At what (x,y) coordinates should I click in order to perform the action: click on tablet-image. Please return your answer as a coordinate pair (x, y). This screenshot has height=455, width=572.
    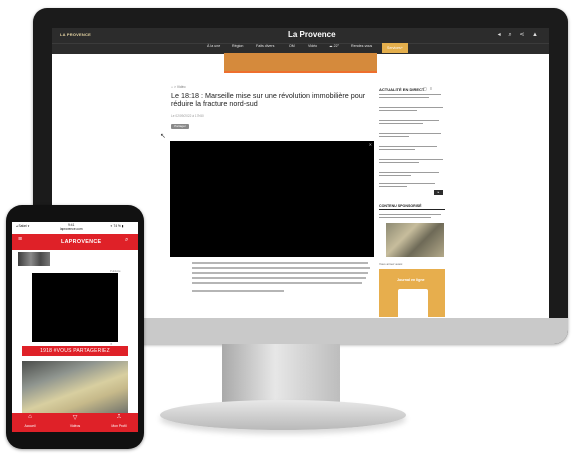
    Looking at the image, I should click on (413, 303).